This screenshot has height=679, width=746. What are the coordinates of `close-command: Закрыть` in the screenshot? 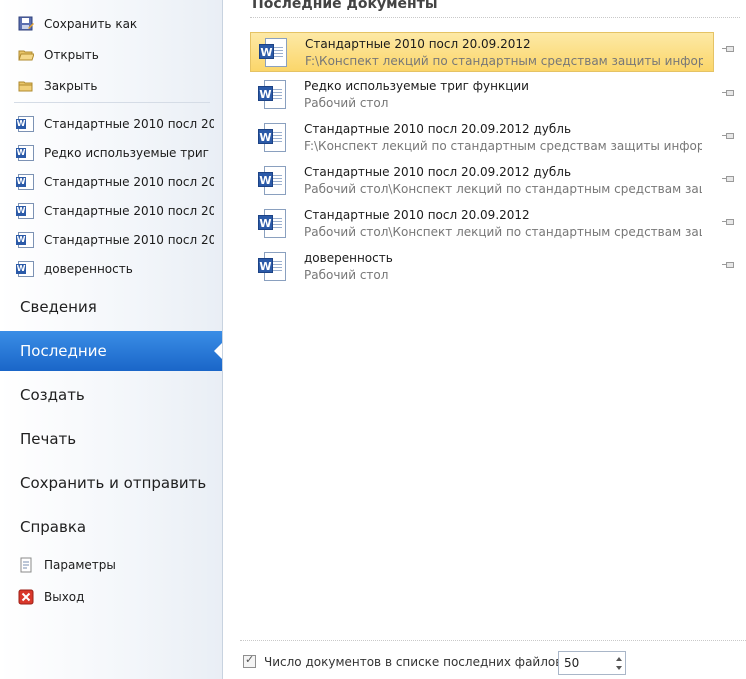 It's located at (118, 86).